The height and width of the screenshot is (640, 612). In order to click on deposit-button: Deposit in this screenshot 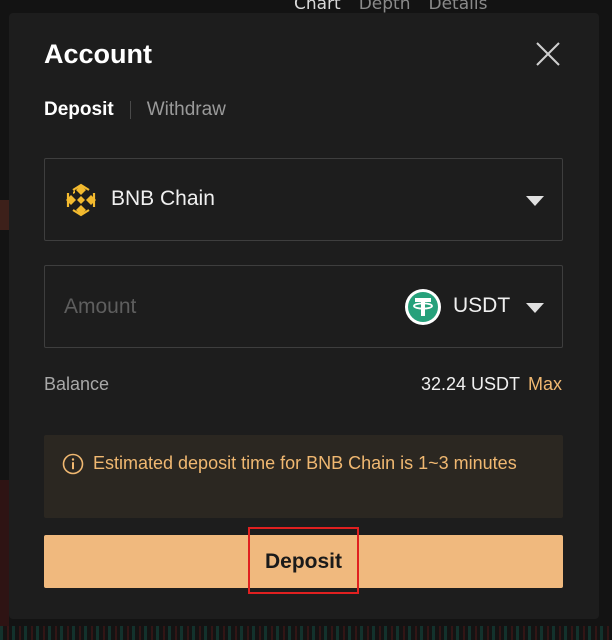, I will do `click(303, 561)`.